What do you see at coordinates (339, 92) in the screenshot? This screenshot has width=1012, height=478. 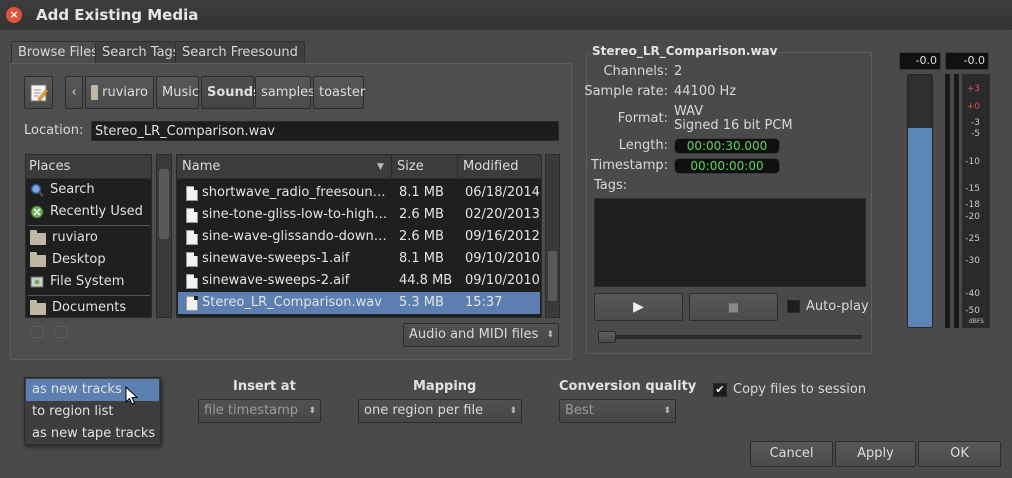 I see `crumb-toaster: toaster` at bounding box center [339, 92].